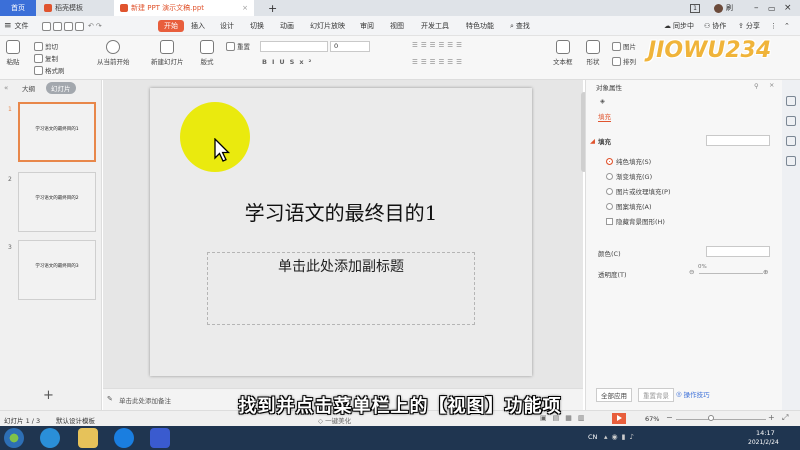  What do you see at coordinates (787, 26) in the screenshot?
I see `collapse-ribbon-icon: ⌃` at bounding box center [787, 26].